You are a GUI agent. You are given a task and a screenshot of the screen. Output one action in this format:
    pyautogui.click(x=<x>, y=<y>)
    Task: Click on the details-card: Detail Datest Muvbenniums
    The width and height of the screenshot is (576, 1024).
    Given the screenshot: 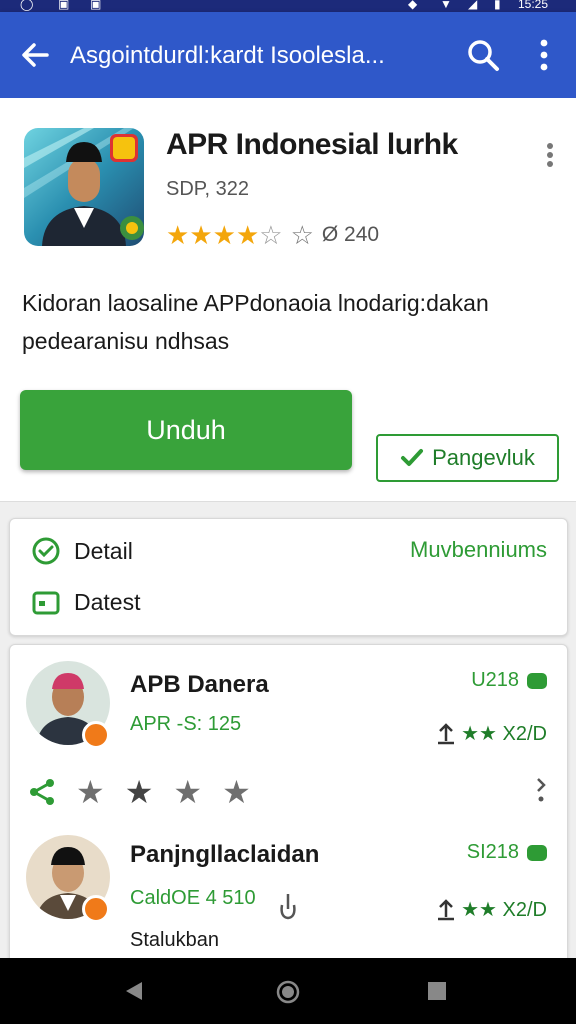 What is the action you would take?
    pyautogui.click(x=288, y=577)
    